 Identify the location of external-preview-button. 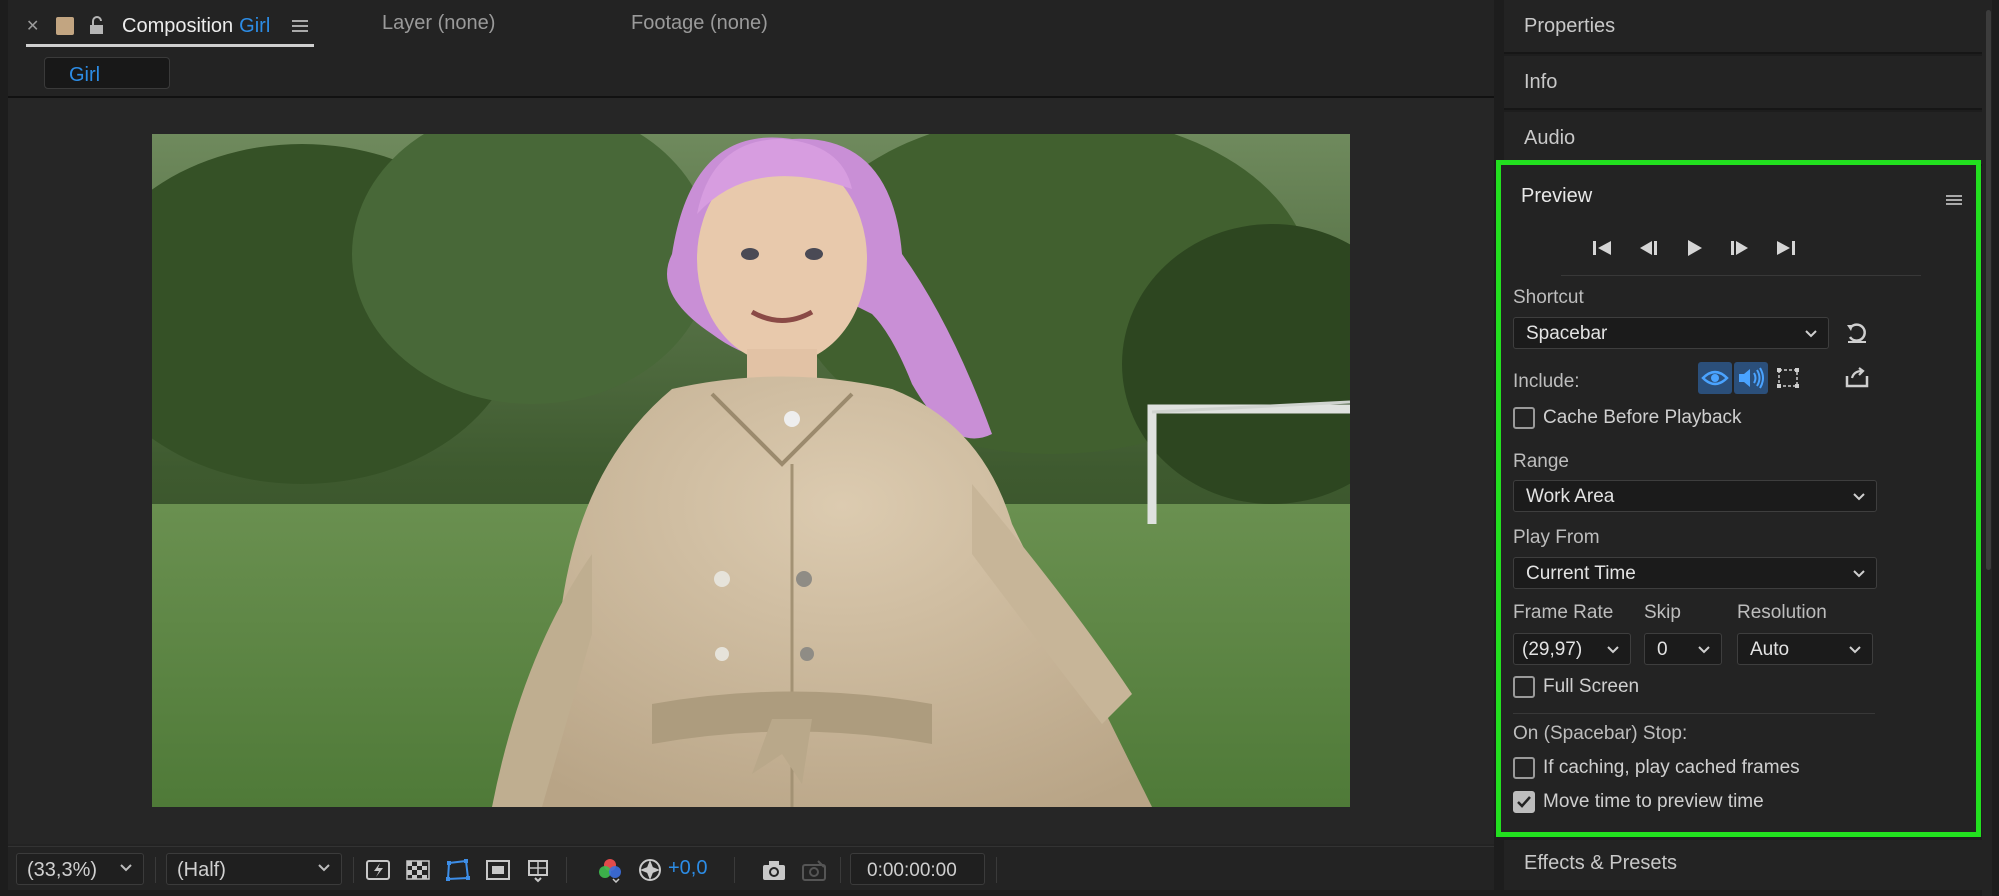
(1857, 378).